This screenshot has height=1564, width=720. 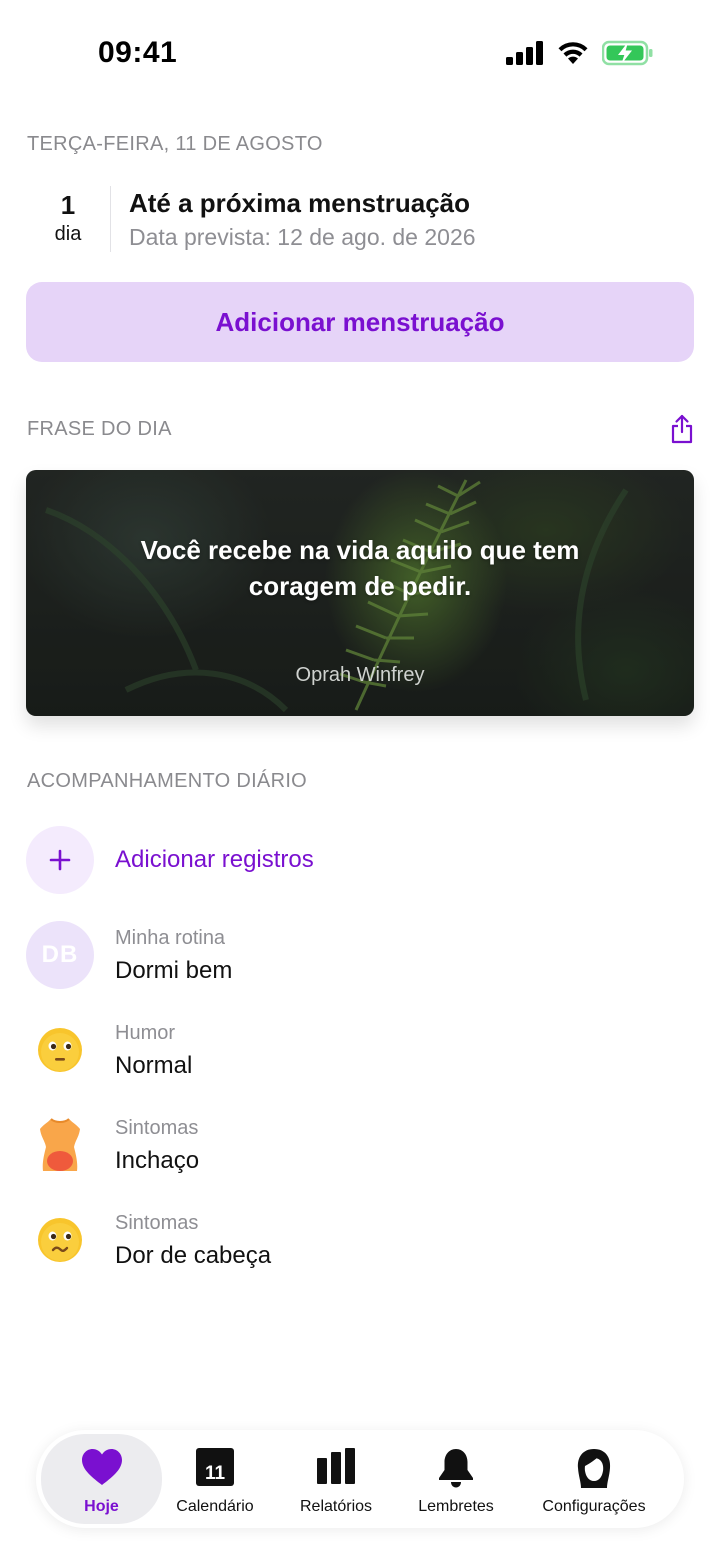 I want to click on routine-avatar: DB, so click(x=60, y=955).